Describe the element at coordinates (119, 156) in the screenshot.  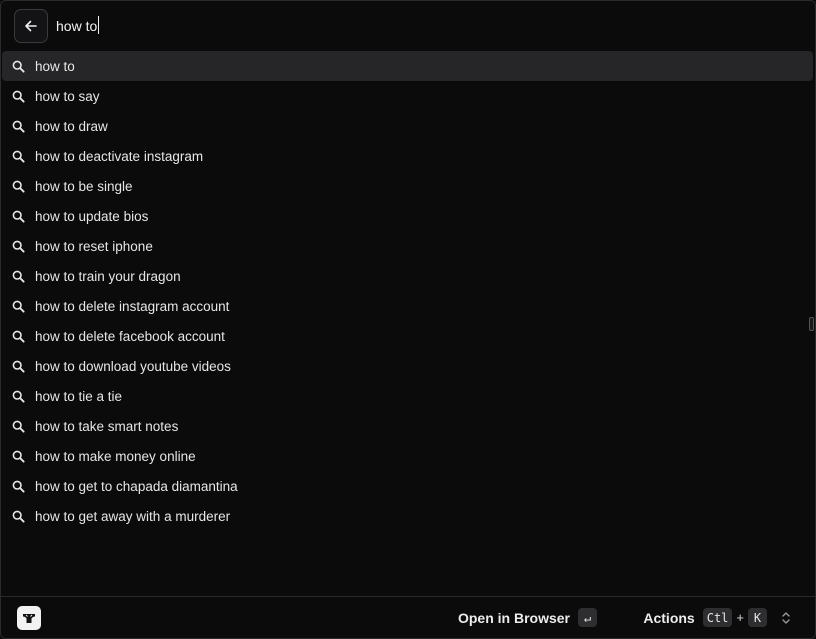
I see `suggestion-label: how to deactivate instagram` at that location.